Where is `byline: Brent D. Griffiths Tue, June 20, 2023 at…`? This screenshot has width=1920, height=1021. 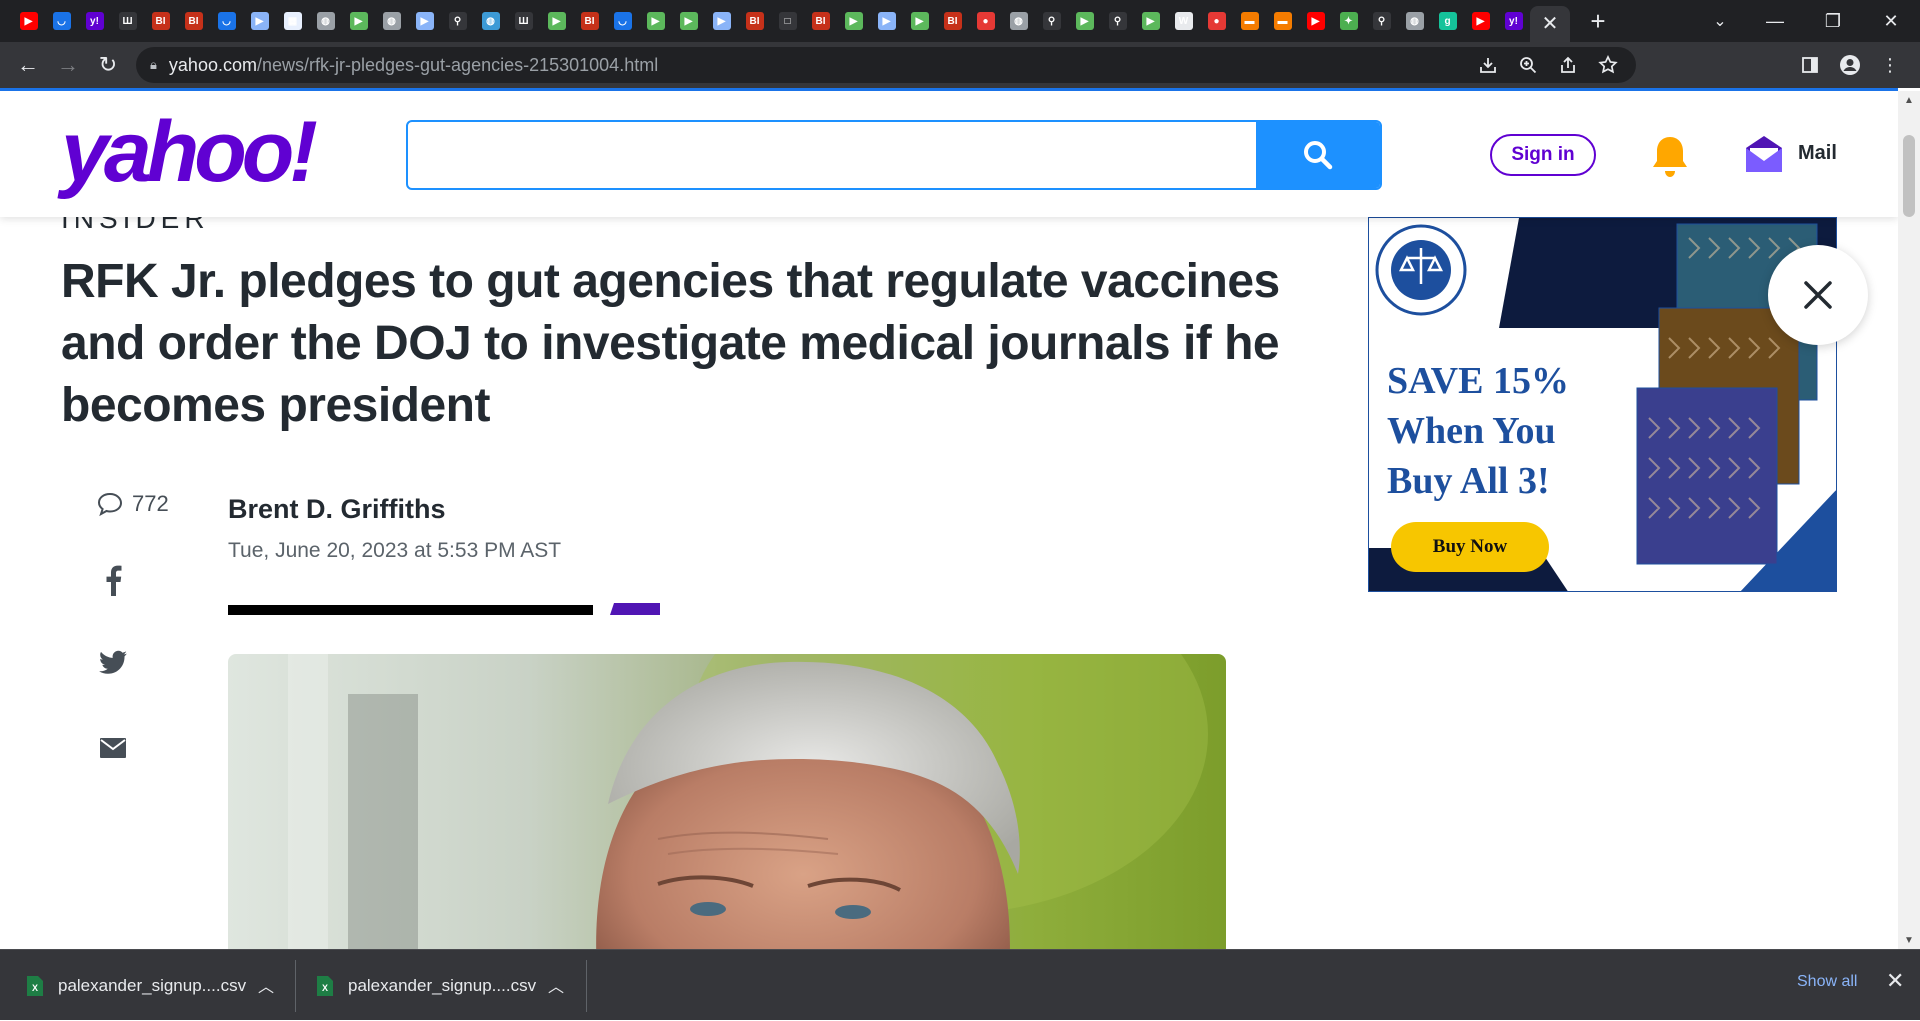
byline: Brent D. Griffiths Tue, June 20, 2023 at… is located at coordinates (394, 528).